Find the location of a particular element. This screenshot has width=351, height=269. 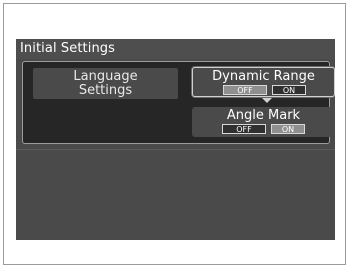

dynamic-range-off-toggle: OFF is located at coordinates (245, 90).